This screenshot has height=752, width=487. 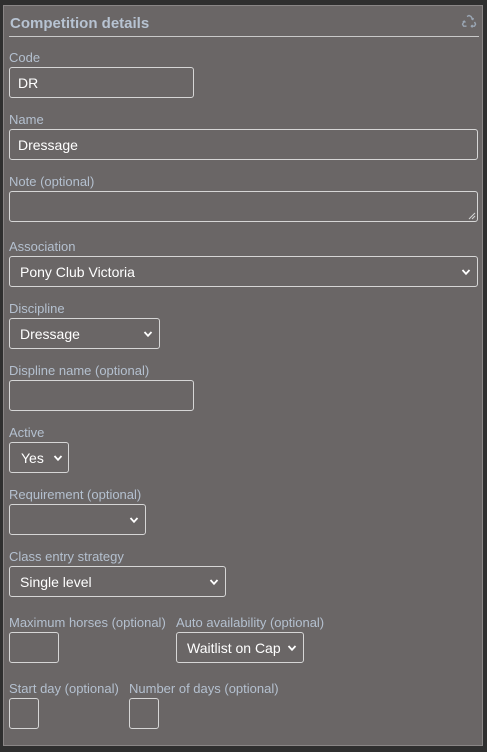 What do you see at coordinates (250, 622) in the screenshot?
I see `auto-availability-label: Auto availability (optional)` at bounding box center [250, 622].